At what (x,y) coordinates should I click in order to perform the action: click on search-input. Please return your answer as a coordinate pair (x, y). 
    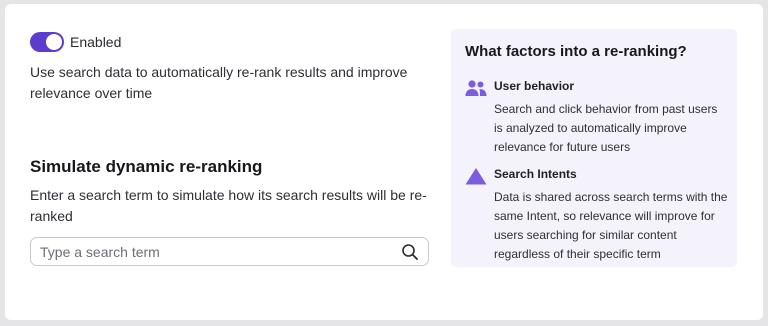
    Looking at the image, I should click on (216, 251).